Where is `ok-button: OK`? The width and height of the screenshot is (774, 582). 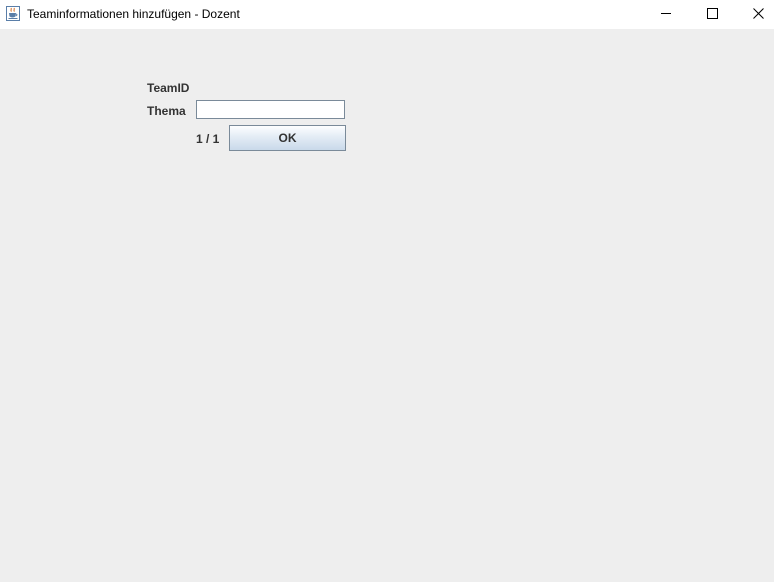
ok-button: OK is located at coordinates (287, 138).